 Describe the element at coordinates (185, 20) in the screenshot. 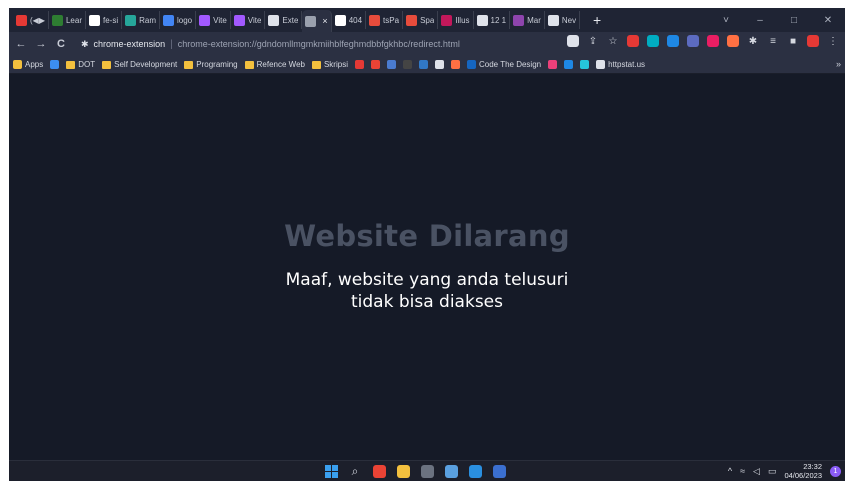

I see `tab-label: logo` at that location.